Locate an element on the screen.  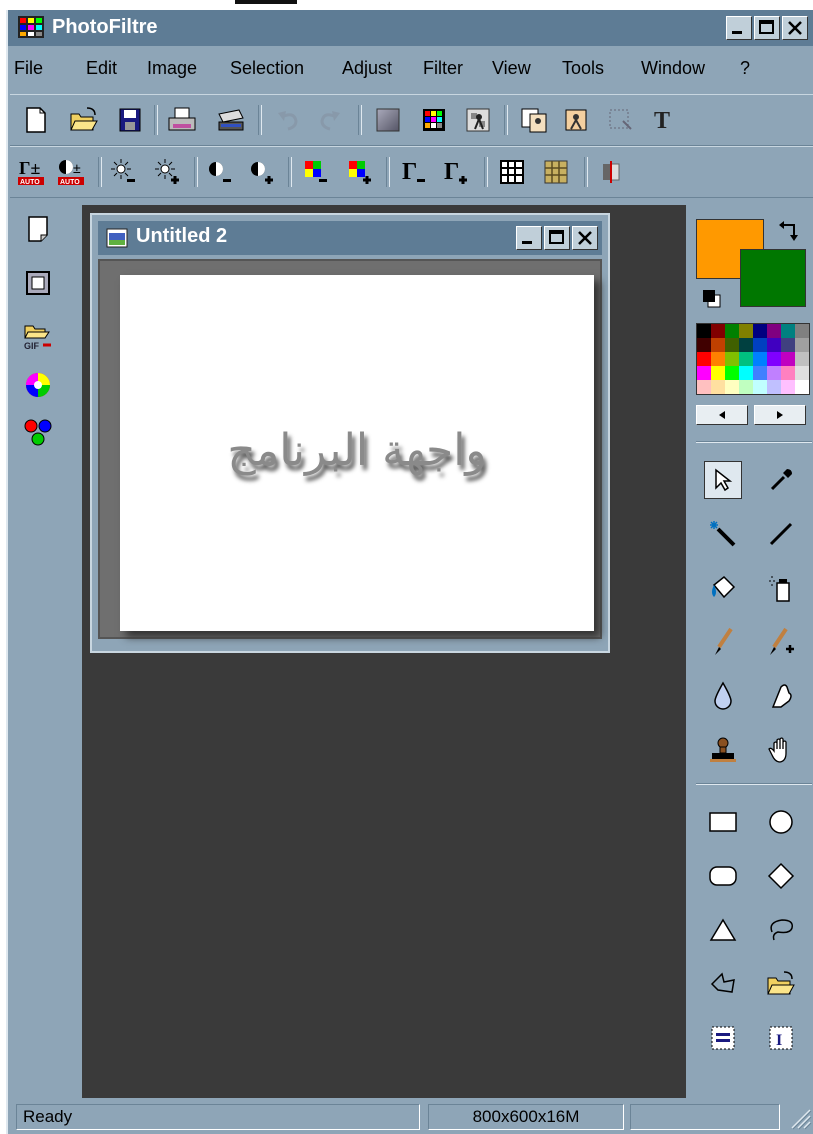
saturation-plus-icon is located at coordinates (360, 172).